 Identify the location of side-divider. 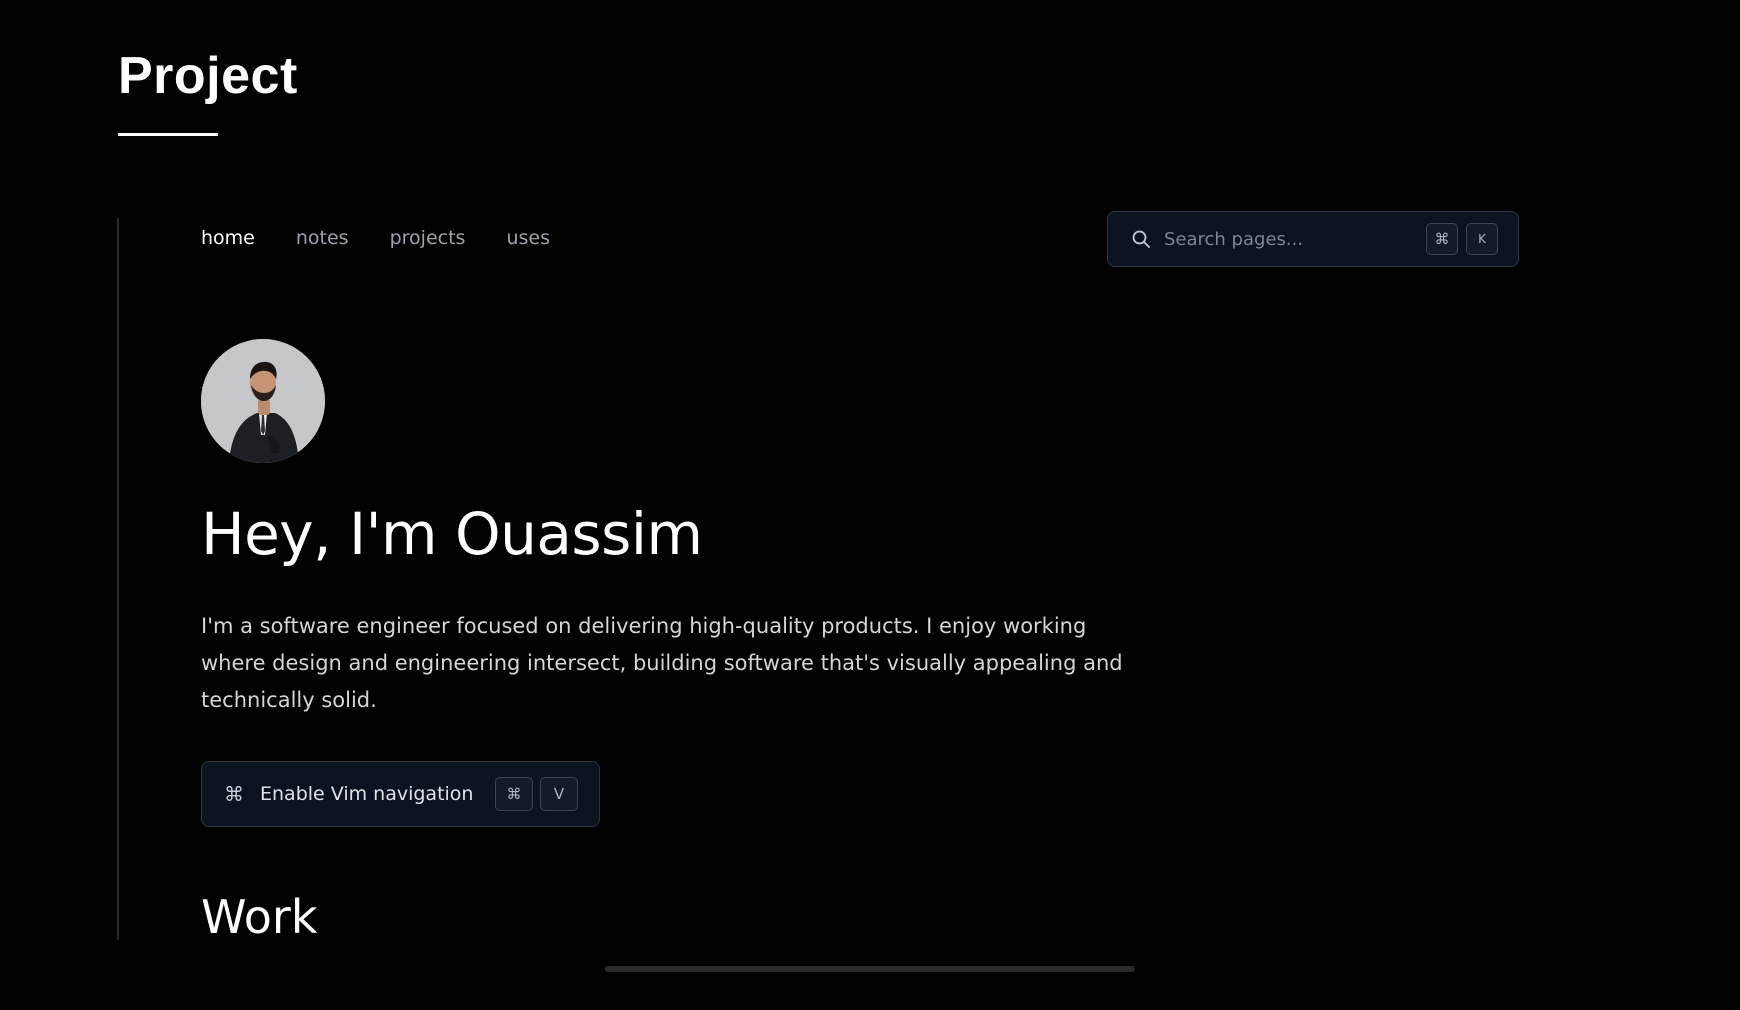
(118, 579).